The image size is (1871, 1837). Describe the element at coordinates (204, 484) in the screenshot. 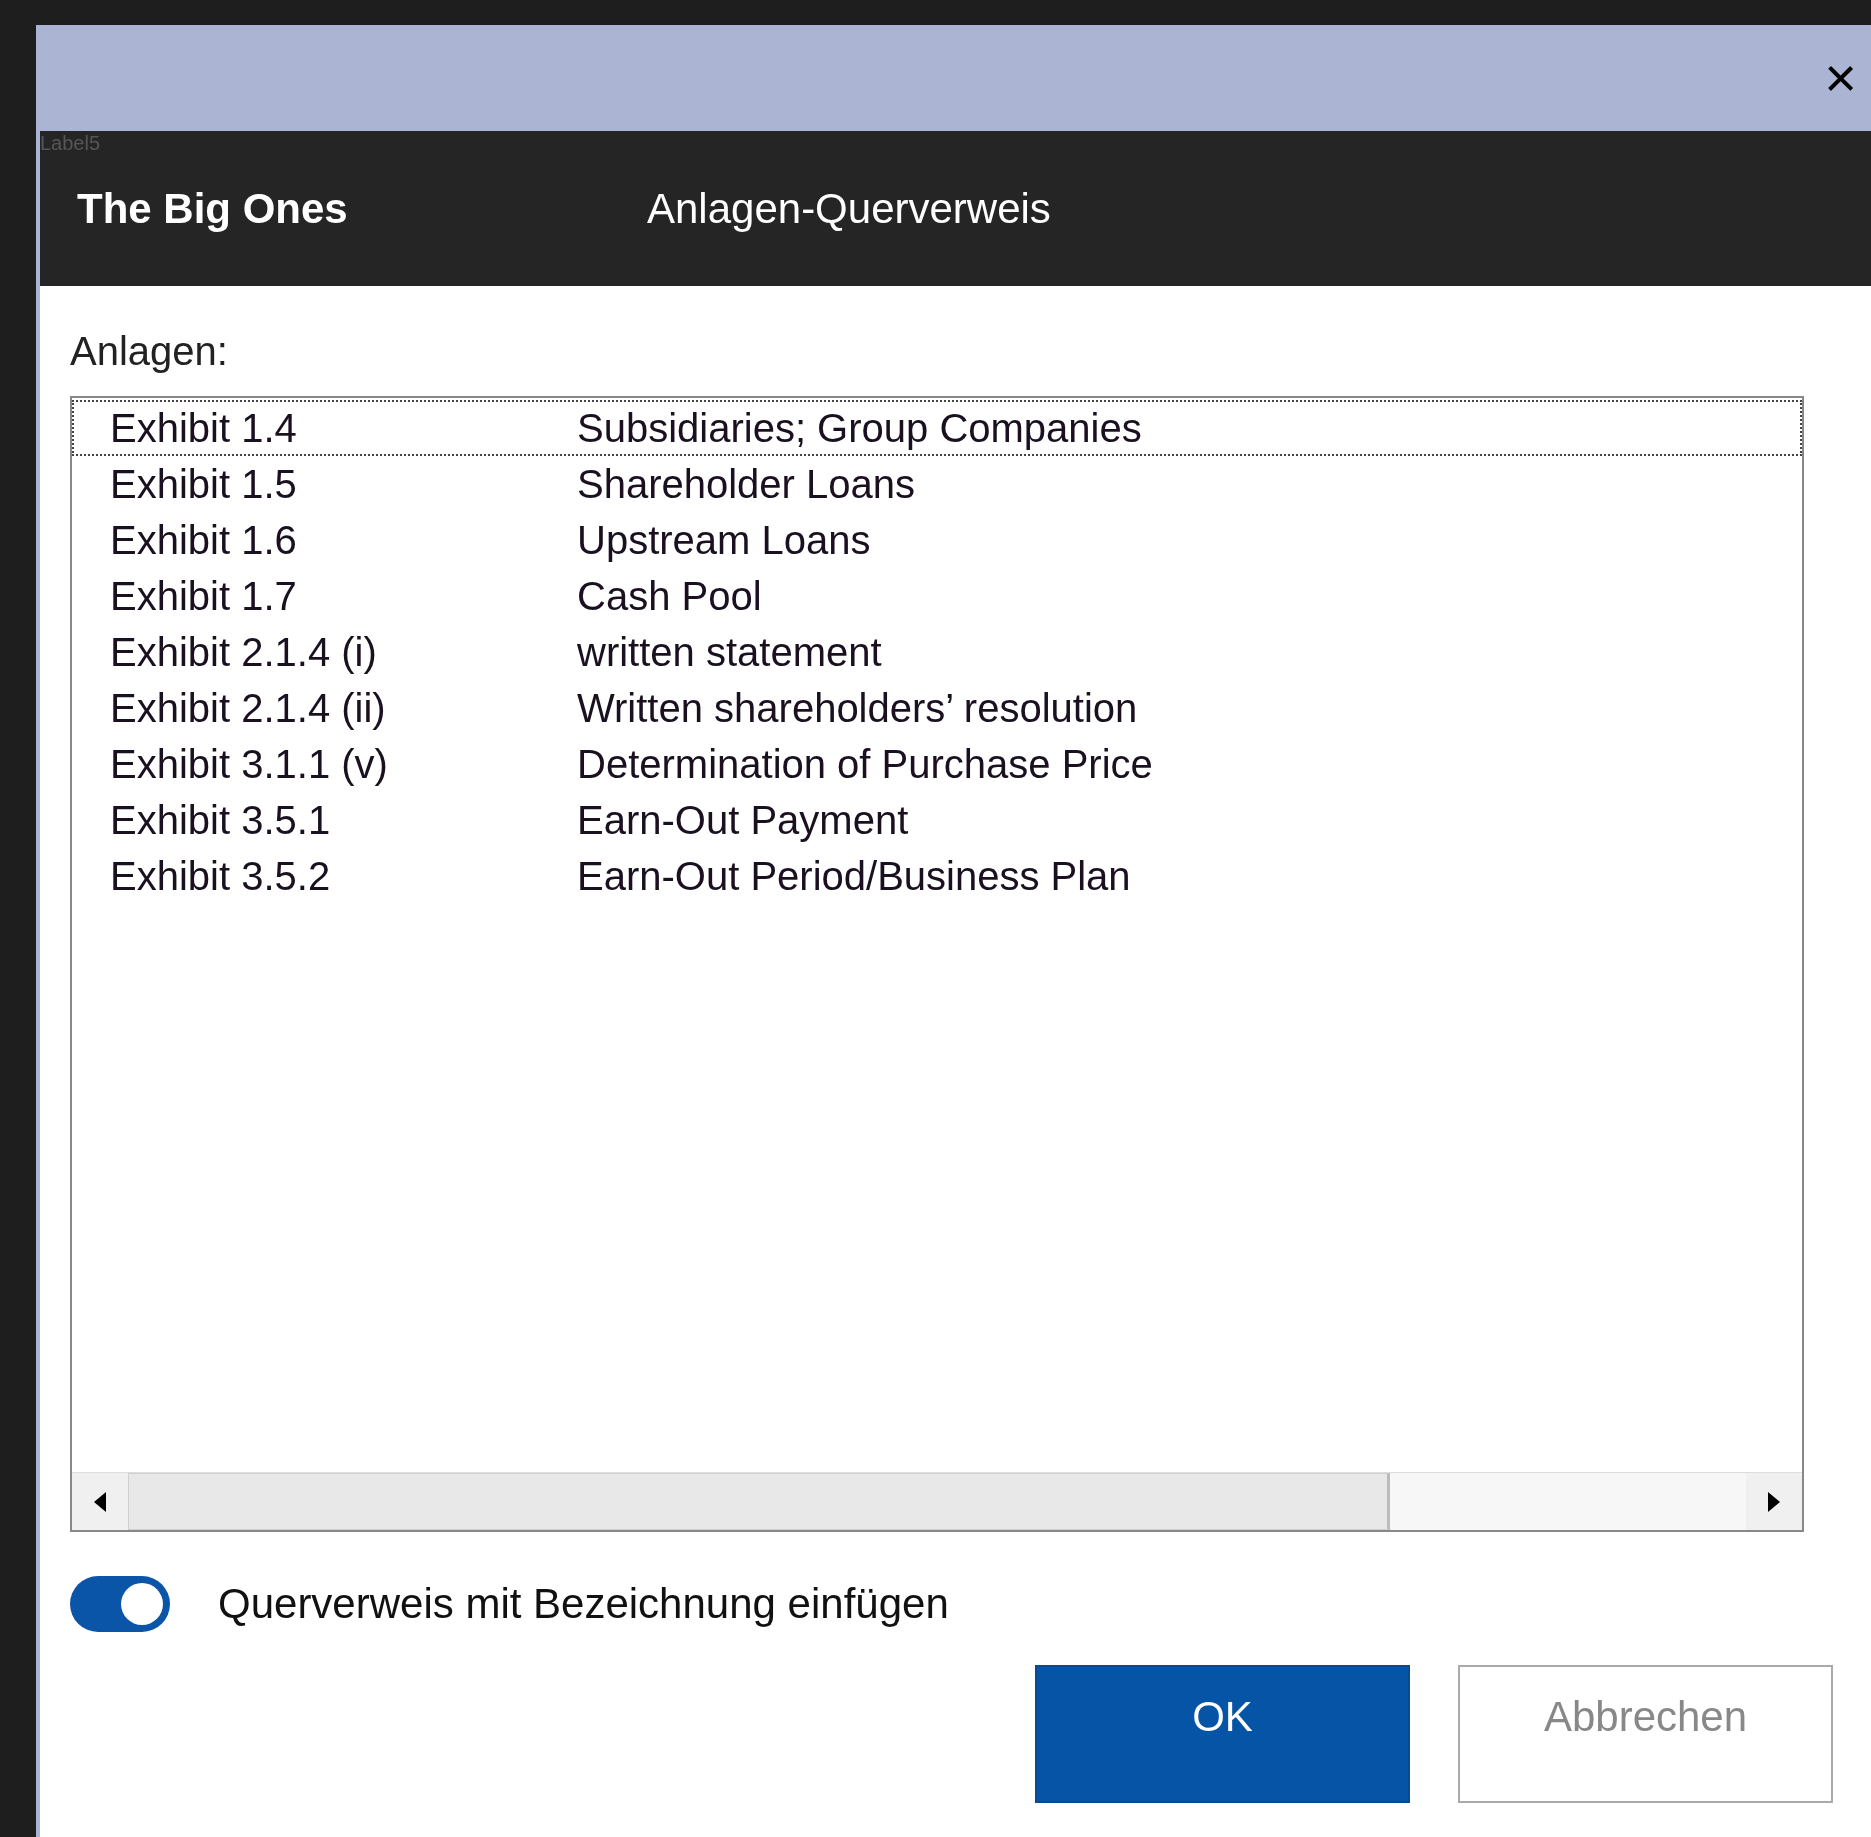

I see `exhibit-number: Exhibit 1.5` at that location.